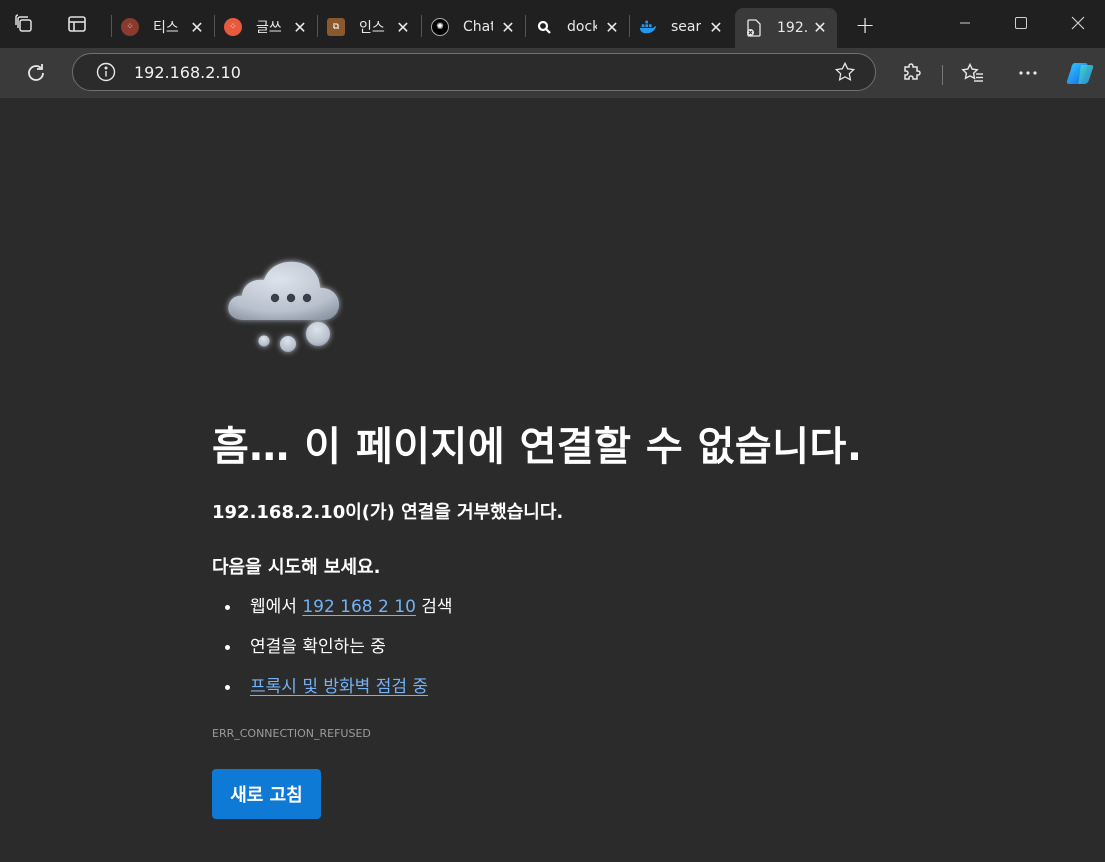  Describe the element at coordinates (318, 647) in the screenshot. I see `suggestion-text: 연결을 확인하는 중` at that location.